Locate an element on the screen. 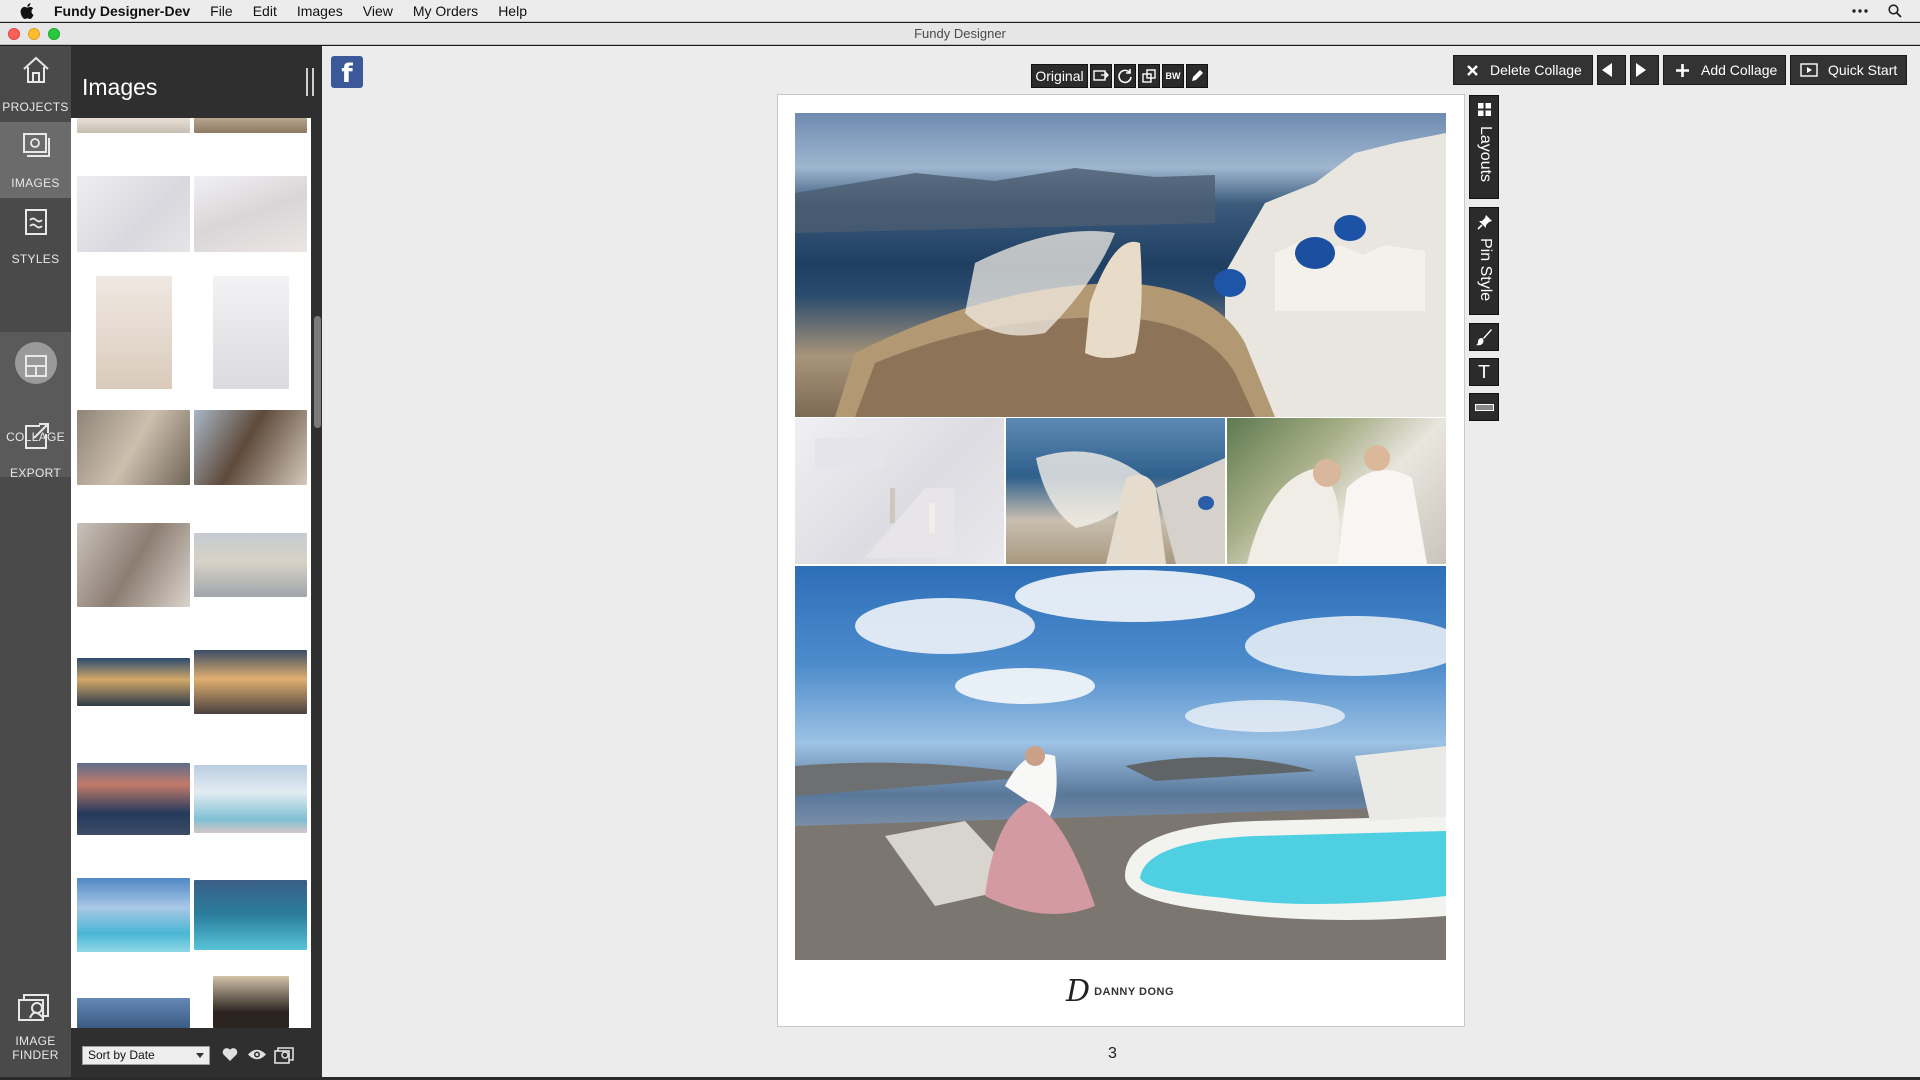  page-number: 3 is located at coordinates (1112, 1053).